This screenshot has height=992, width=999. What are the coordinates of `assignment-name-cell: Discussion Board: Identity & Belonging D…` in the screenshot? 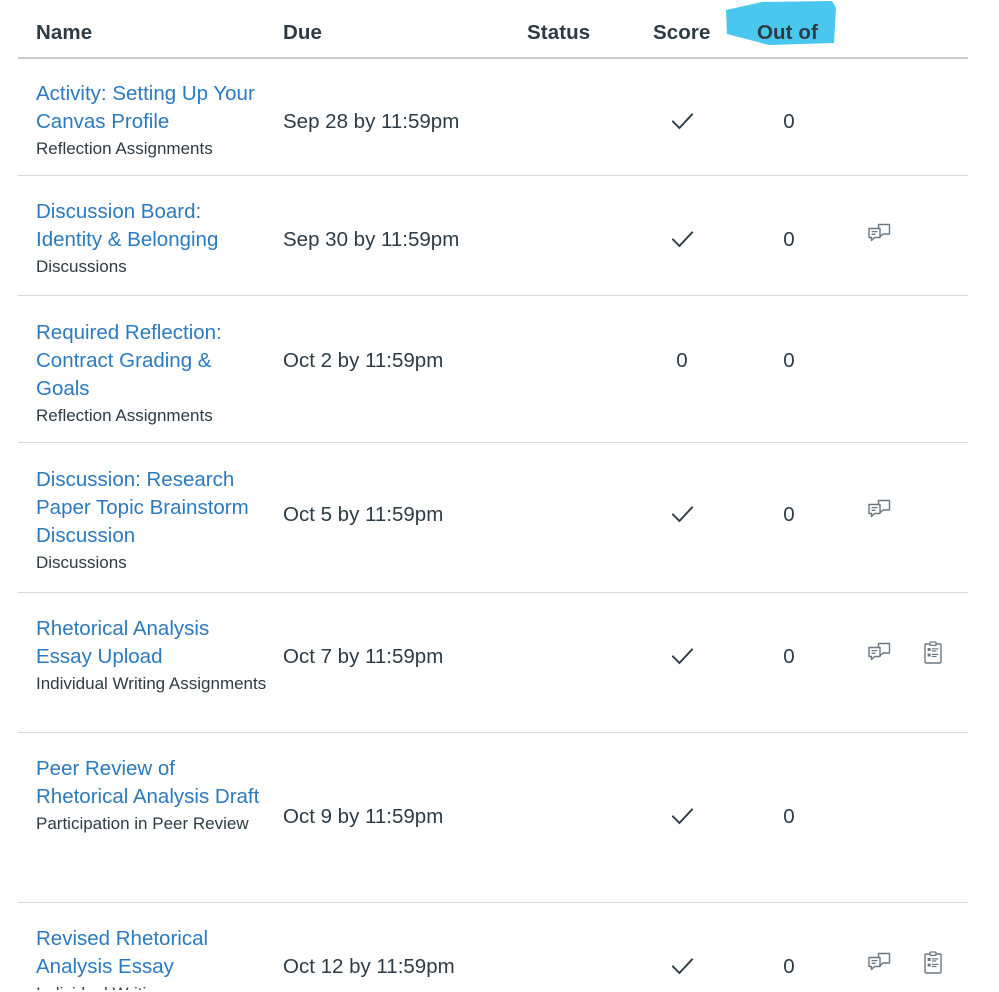 It's located at (152, 238).